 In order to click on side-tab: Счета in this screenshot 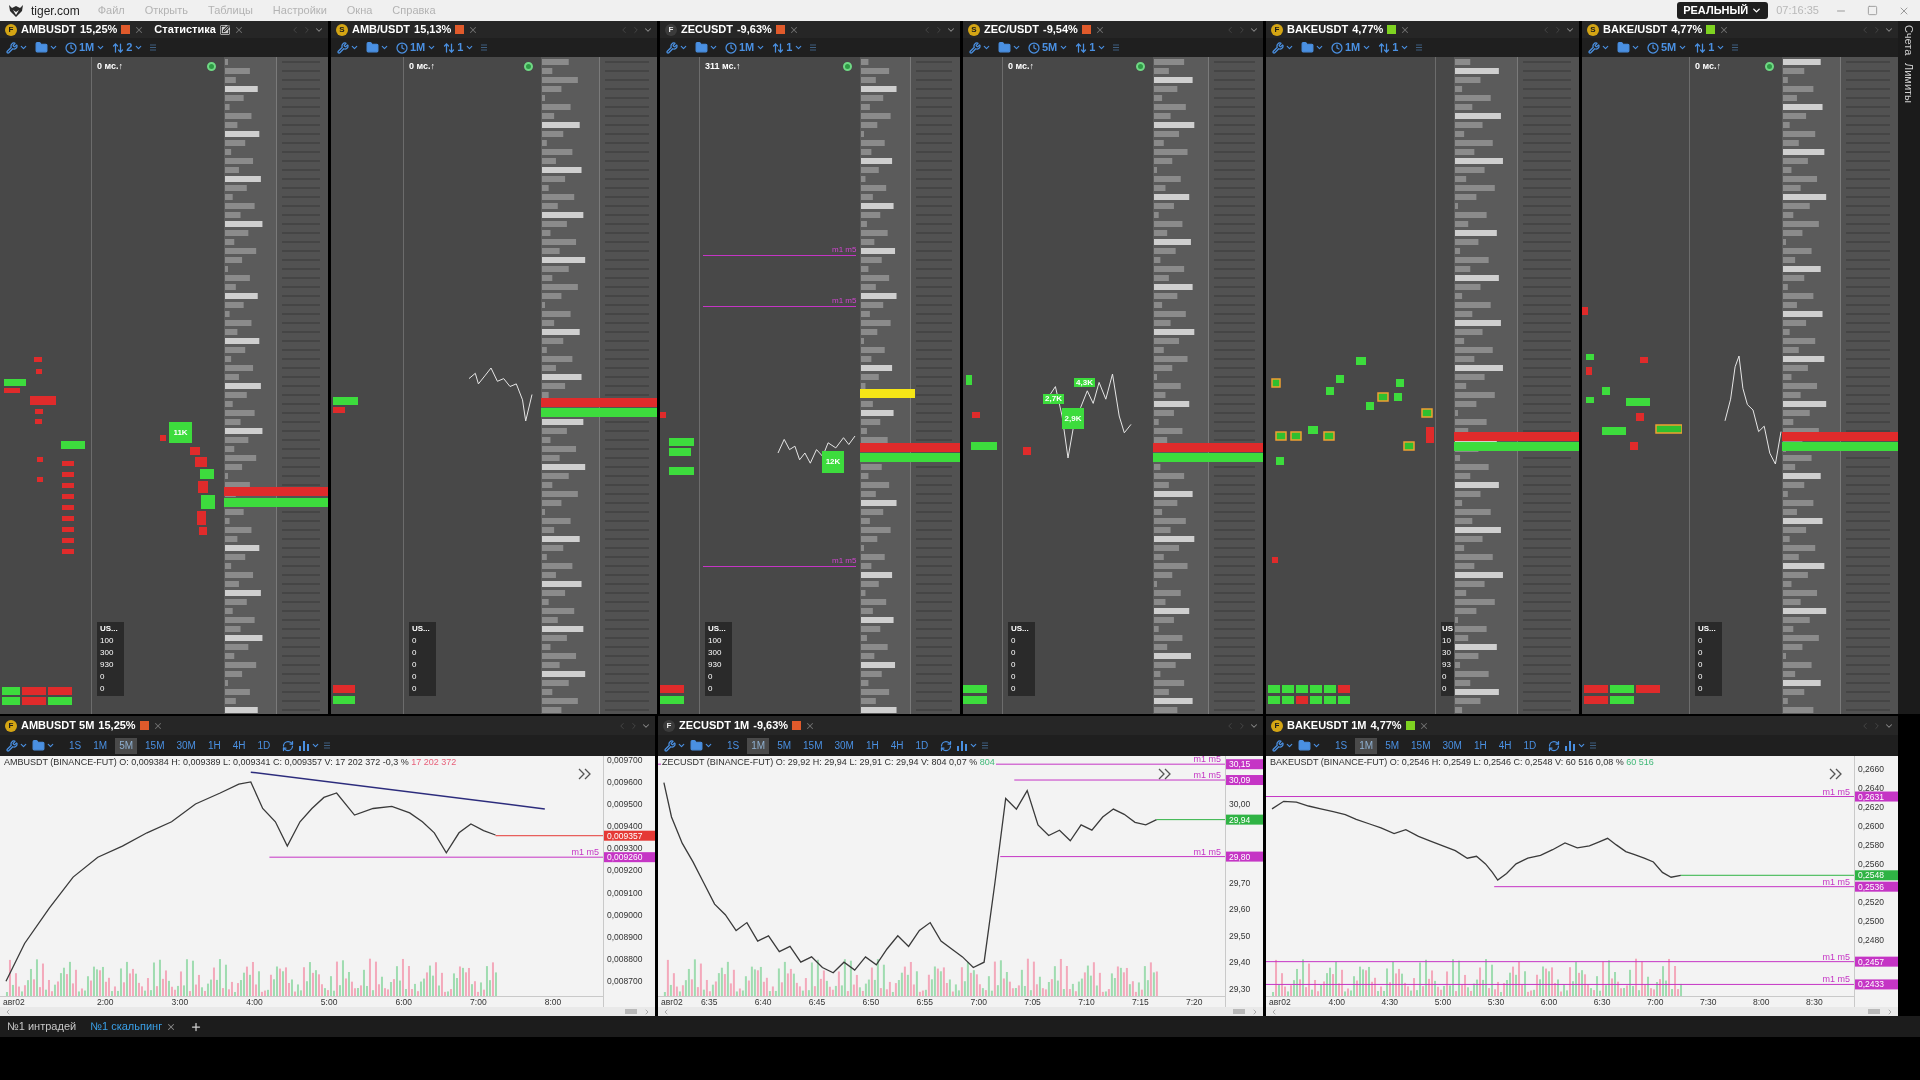, I will do `click(1909, 40)`.